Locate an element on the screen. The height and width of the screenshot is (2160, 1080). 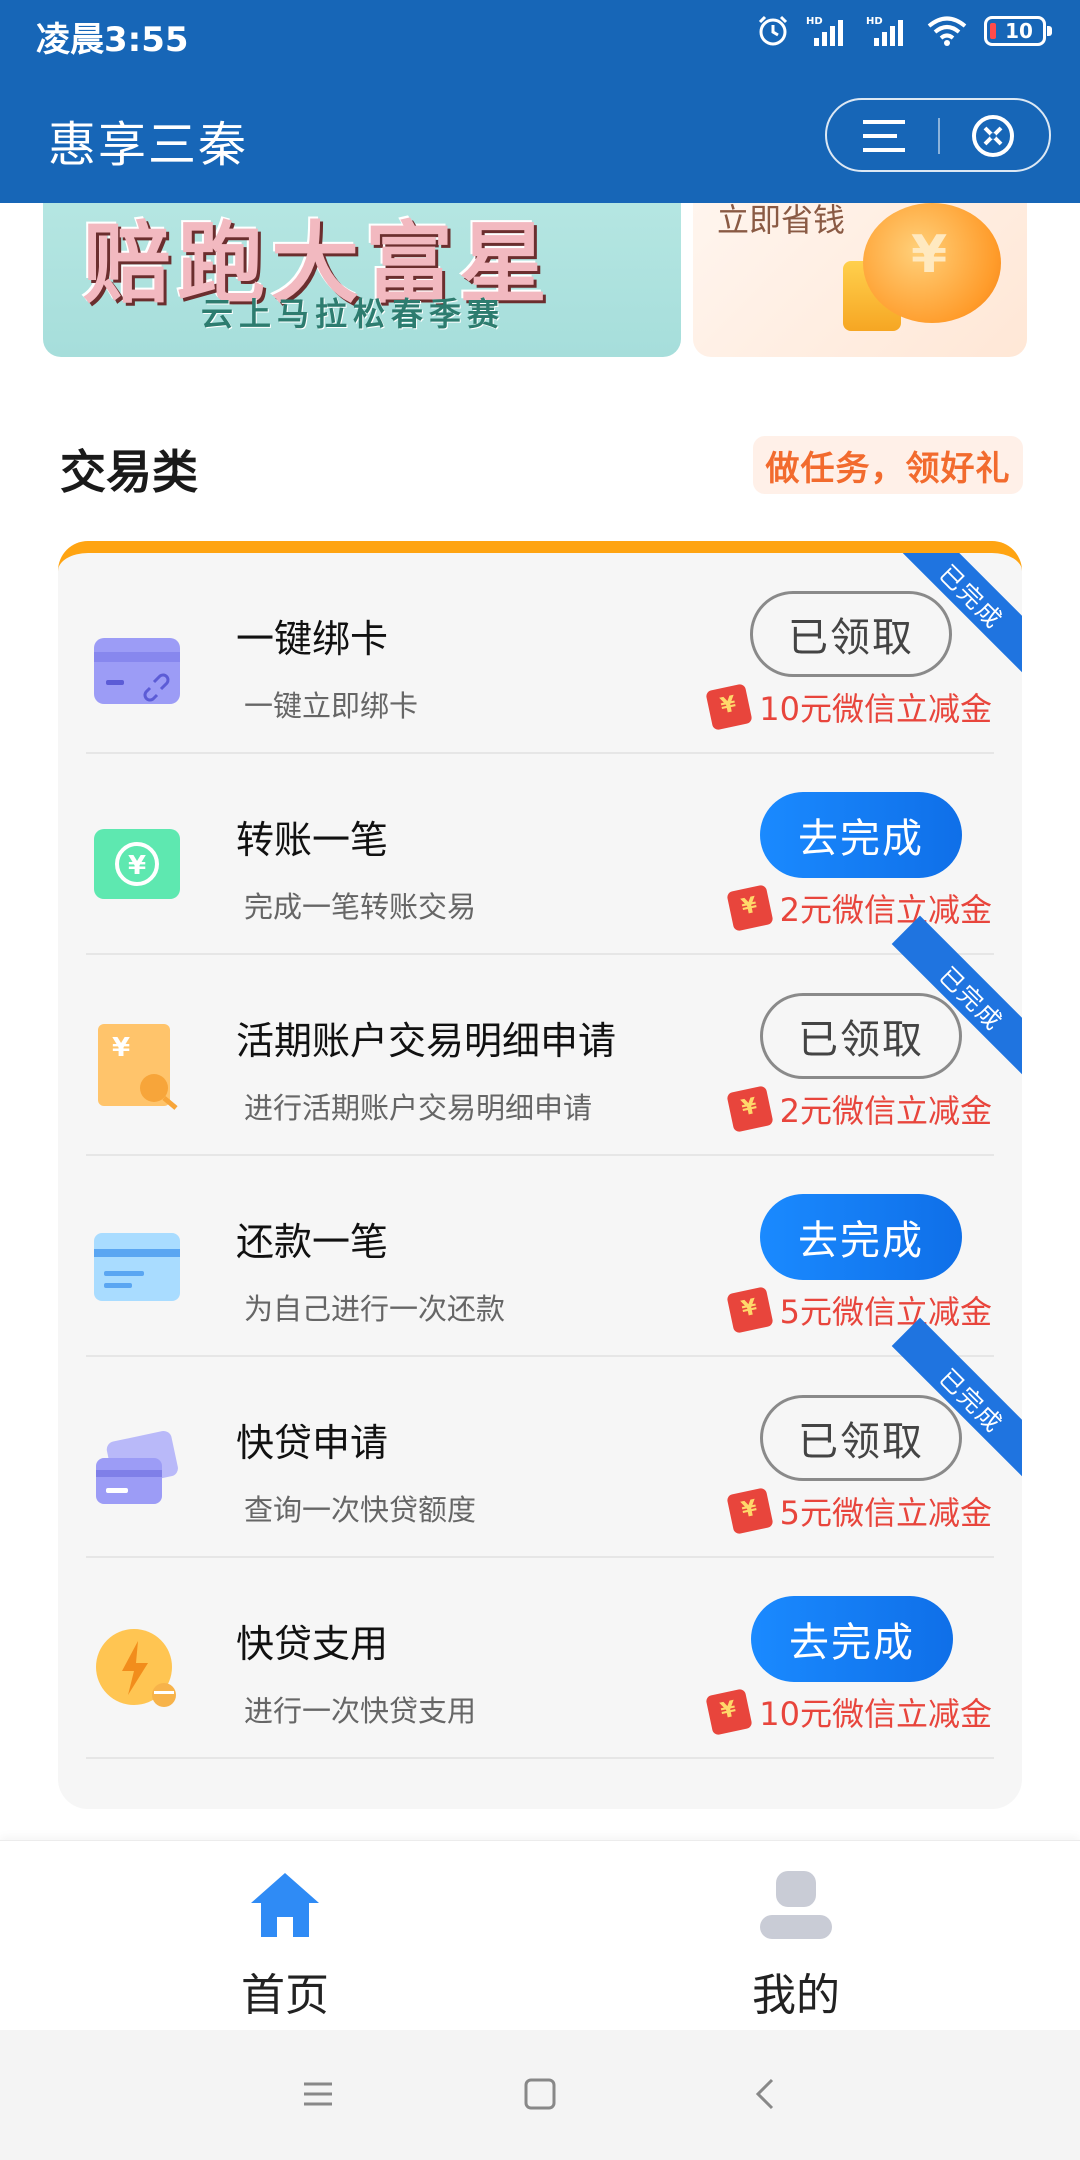
battery-level: 10 is located at coordinates (1019, 31).